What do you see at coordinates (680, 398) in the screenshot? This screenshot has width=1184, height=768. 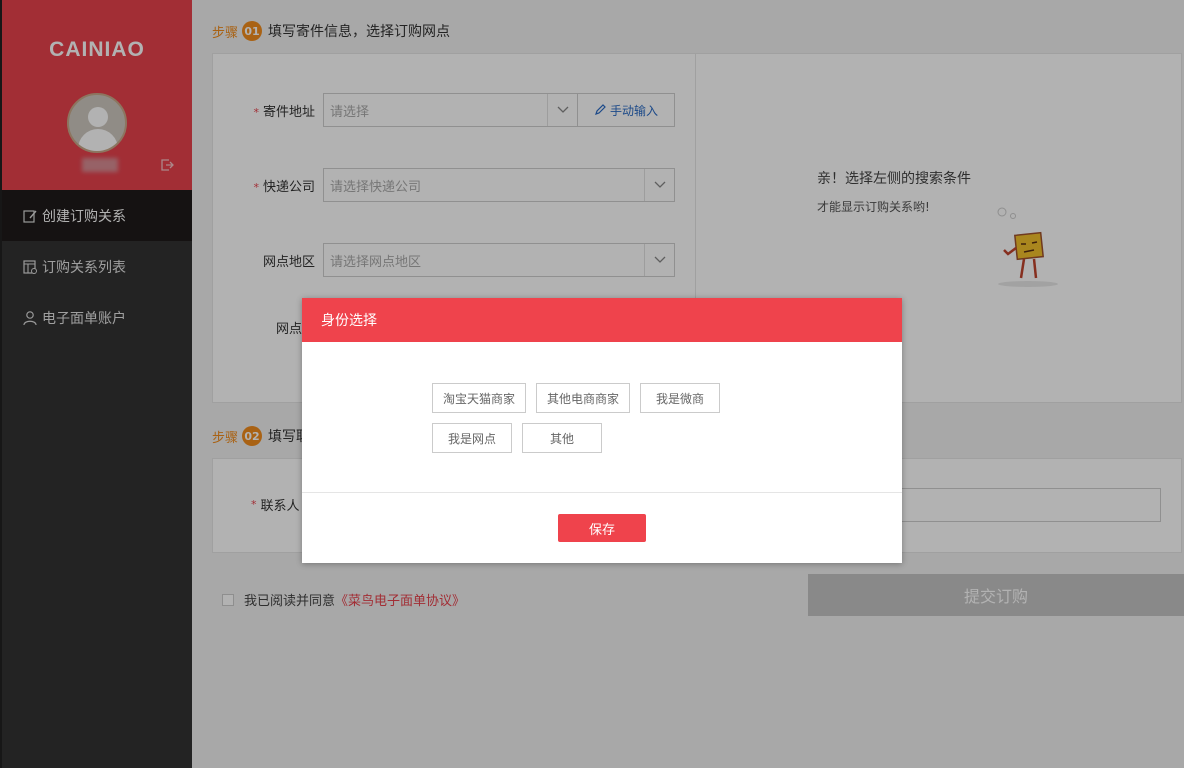 I see `option-wechat-merchant: 我是微商` at bounding box center [680, 398].